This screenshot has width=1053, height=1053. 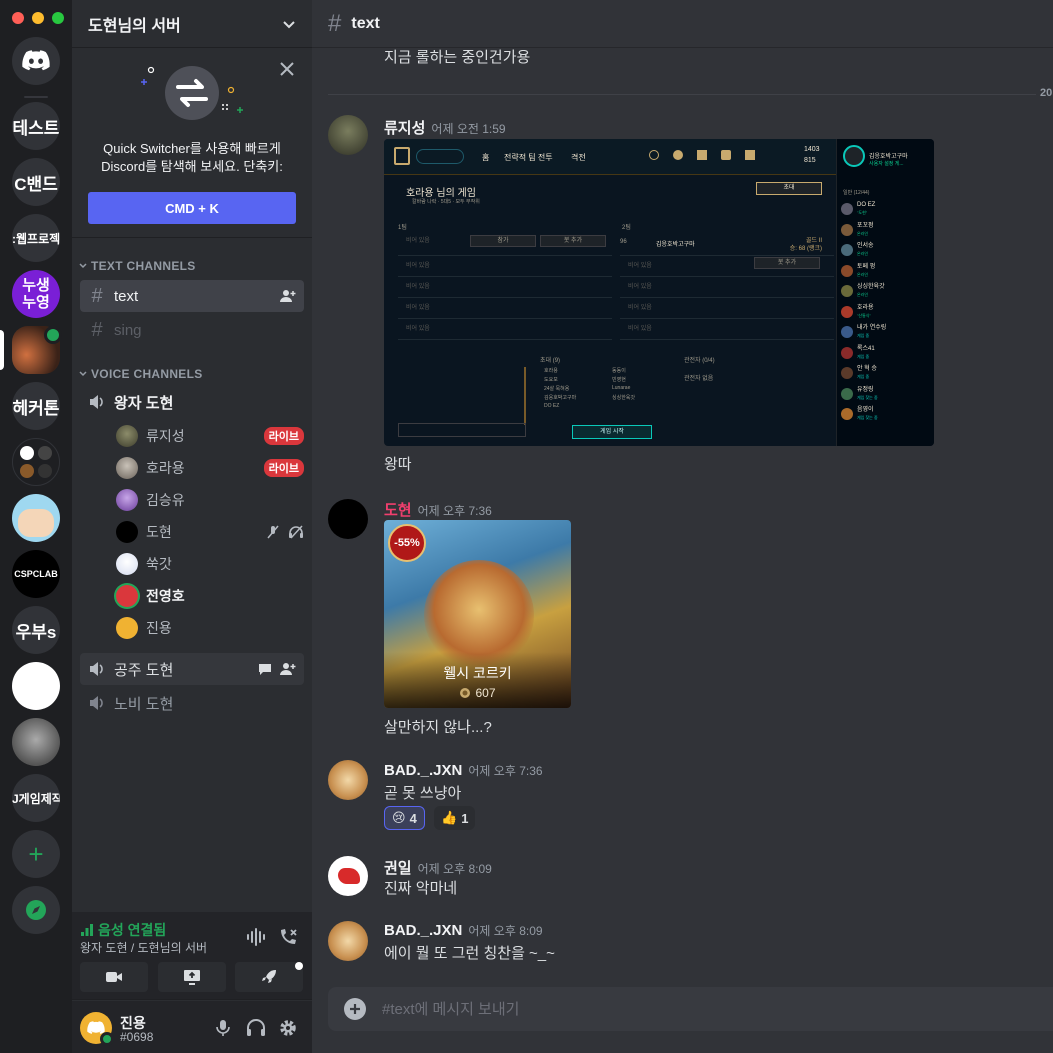 What do you see at coordinates (407, 543) in the screenshot?
I see `discount-badge: -55%` at bounding box center [407, 543].